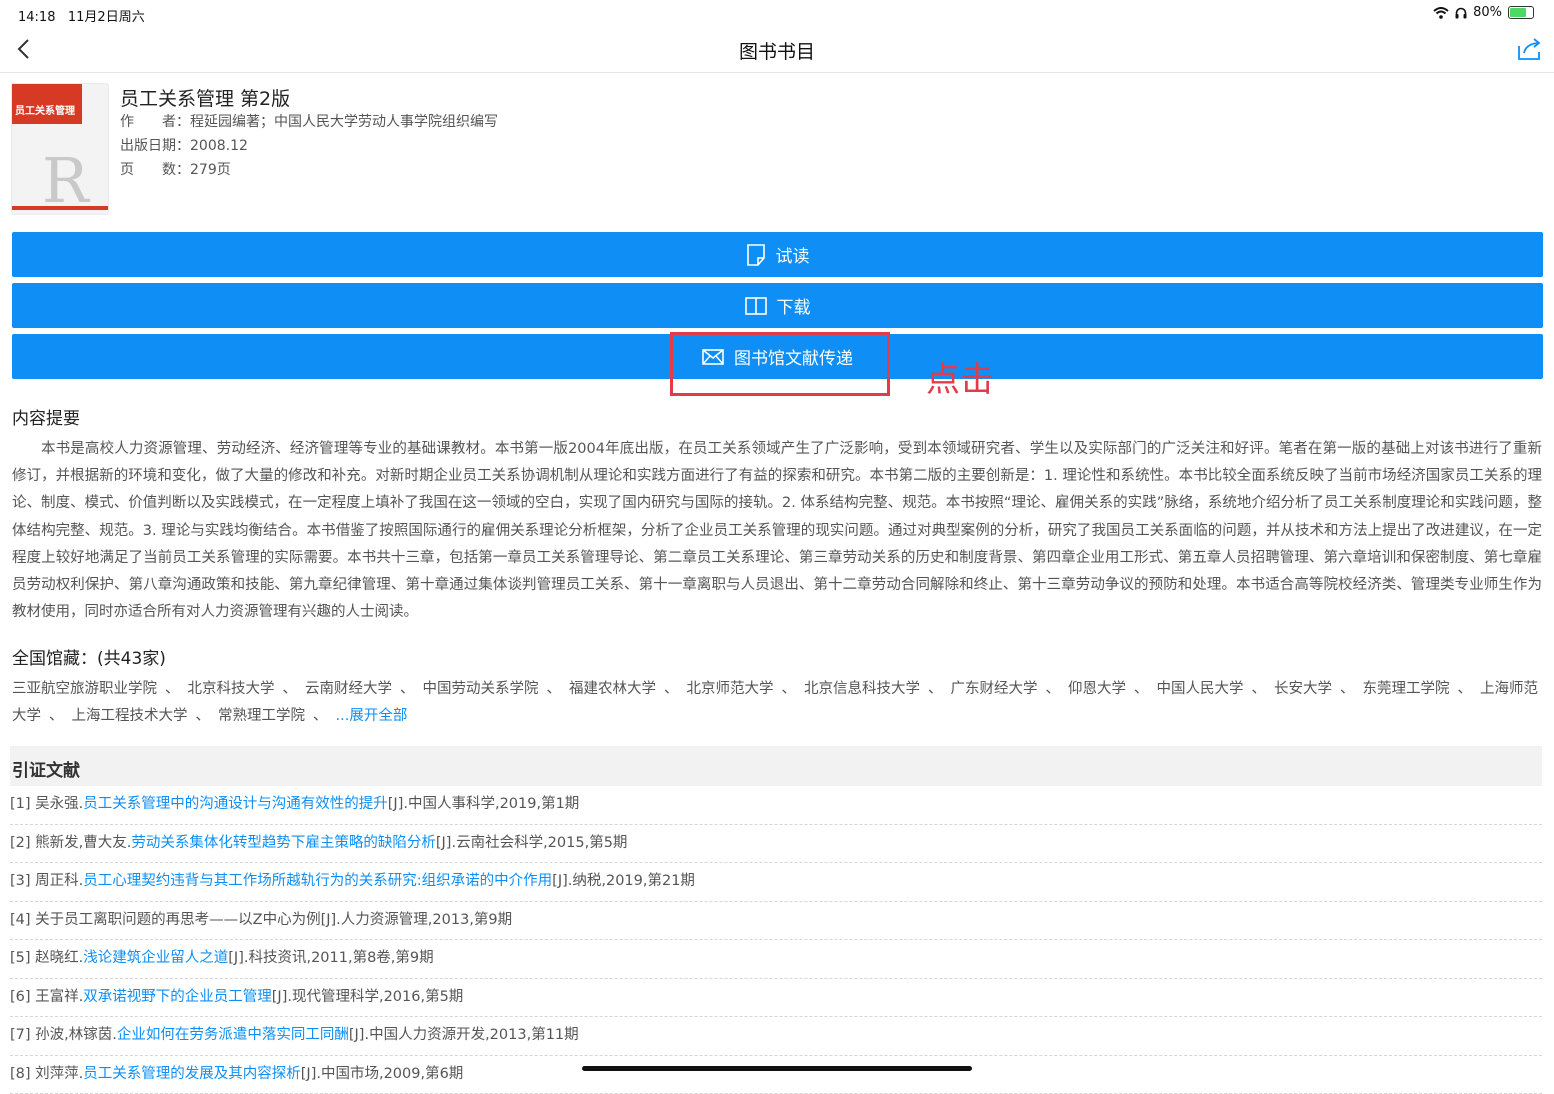  I want to click on references-header: 引证文献, so click(776, 766).